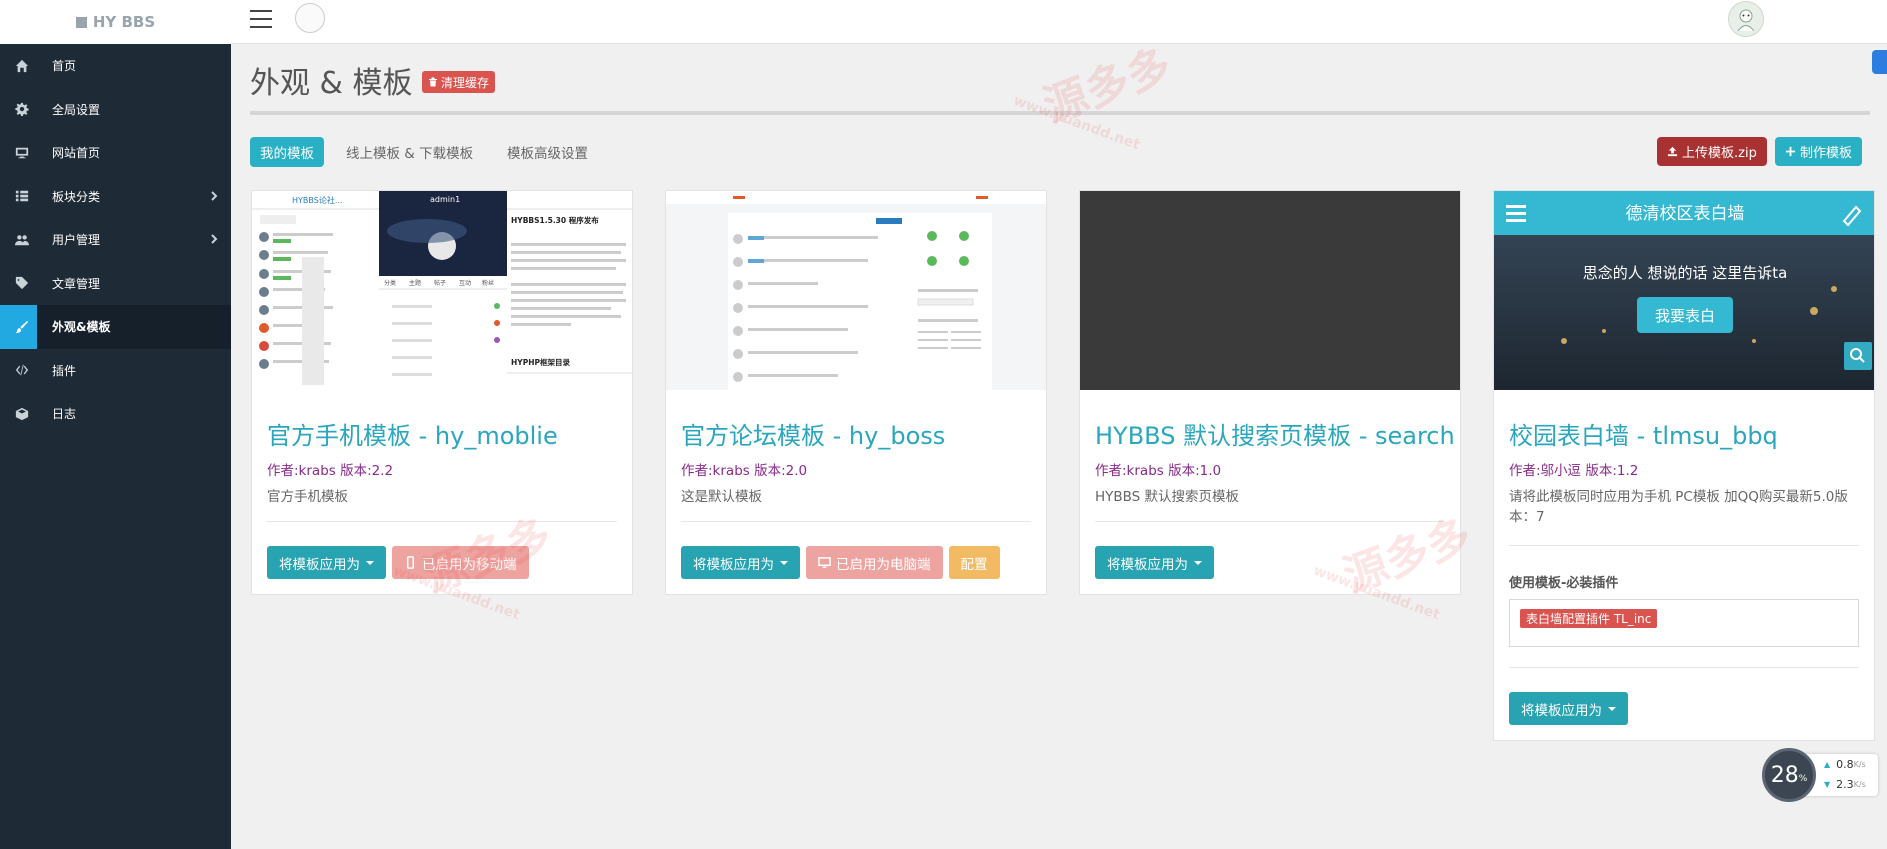 Image resolution: width=1887 pixels, height=849 pixels. I want to click on template-preview-image, so click(856, 290).